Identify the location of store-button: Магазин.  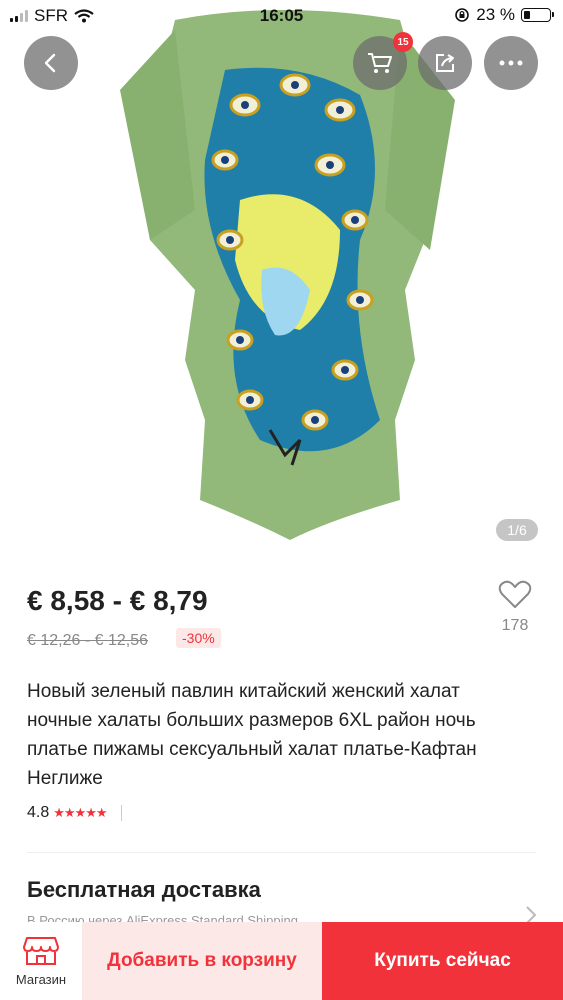
(41, 961).